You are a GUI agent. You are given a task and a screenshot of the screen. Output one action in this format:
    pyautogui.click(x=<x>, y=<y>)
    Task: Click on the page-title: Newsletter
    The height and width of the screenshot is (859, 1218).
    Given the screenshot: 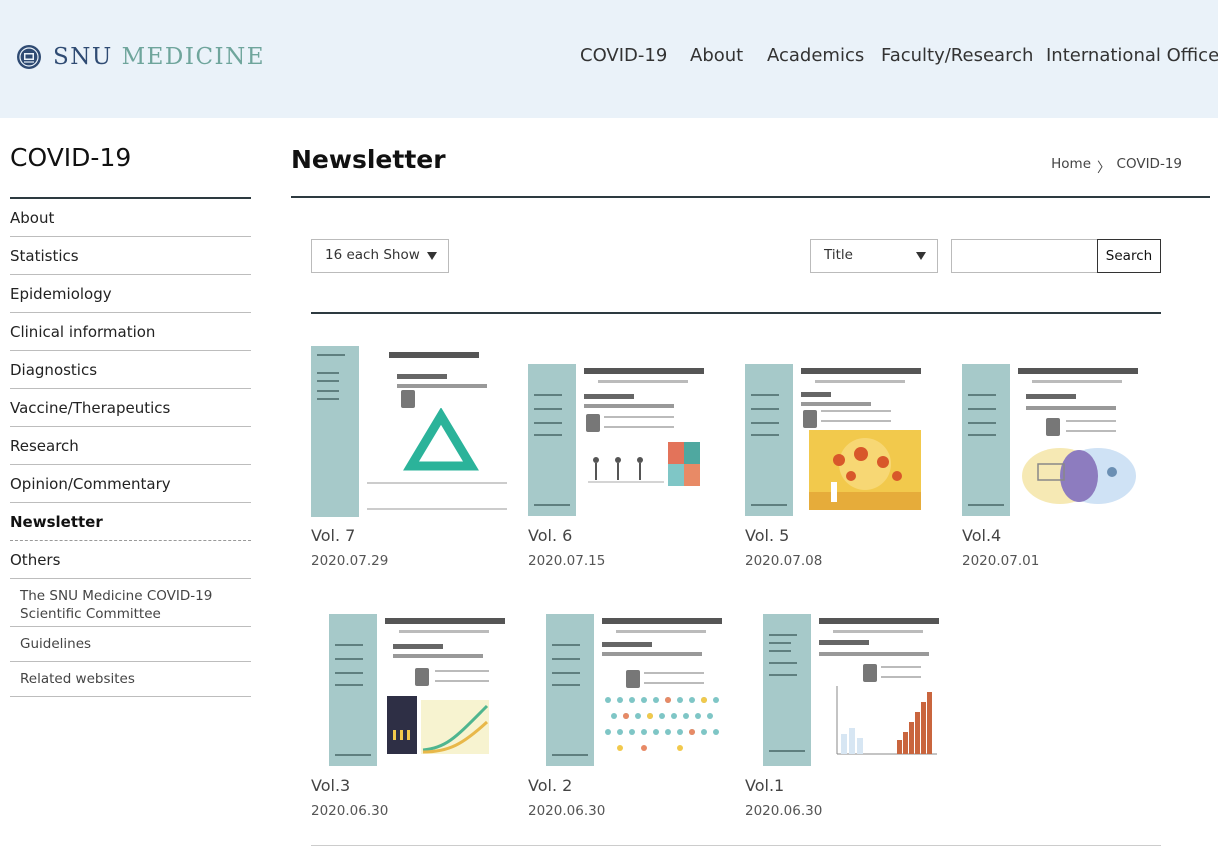 What is the action you would take?
    pyautogui.click(x=368, y=159)
    